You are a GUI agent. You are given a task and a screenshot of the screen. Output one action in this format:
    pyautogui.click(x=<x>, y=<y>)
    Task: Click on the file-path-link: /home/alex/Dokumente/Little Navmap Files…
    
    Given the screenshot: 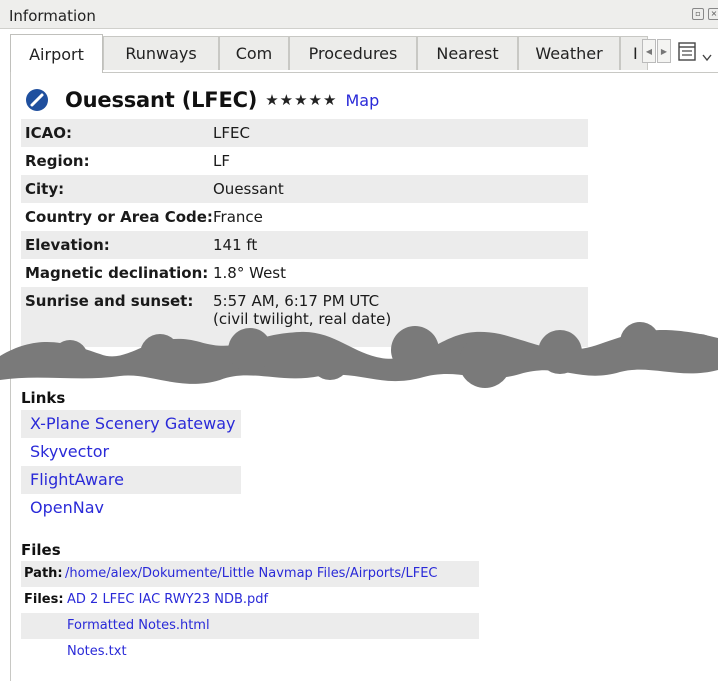 What is the action you would take?
    pyautogui.click(x=251, y=574)
    